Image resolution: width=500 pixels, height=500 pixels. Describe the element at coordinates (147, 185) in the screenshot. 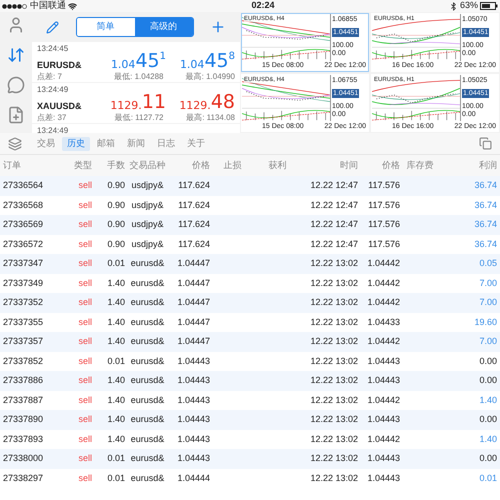

I see `table-cell-text: usdjpy&` at that location.